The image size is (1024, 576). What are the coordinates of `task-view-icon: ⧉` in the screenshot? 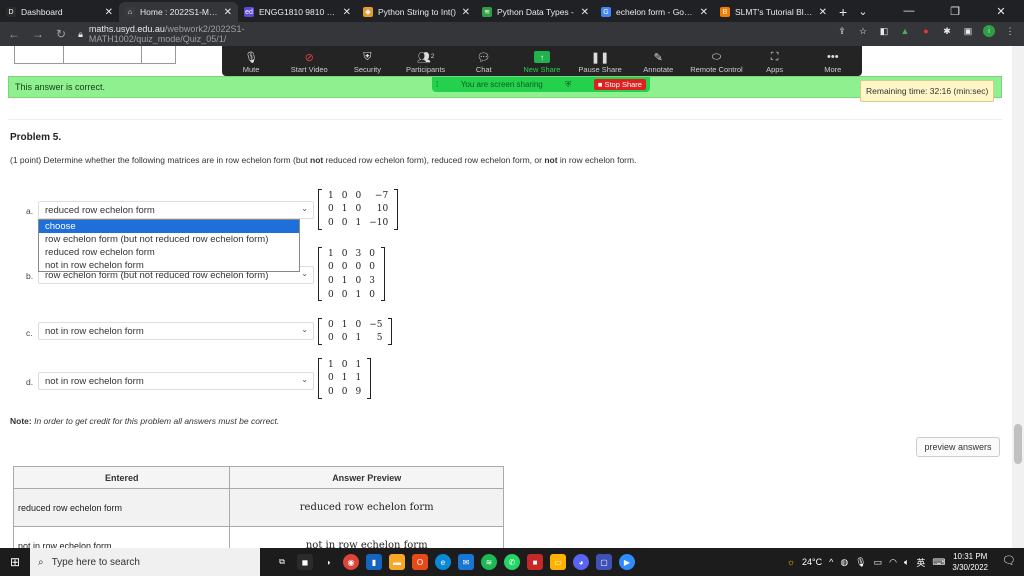 It's located at (282, 562).